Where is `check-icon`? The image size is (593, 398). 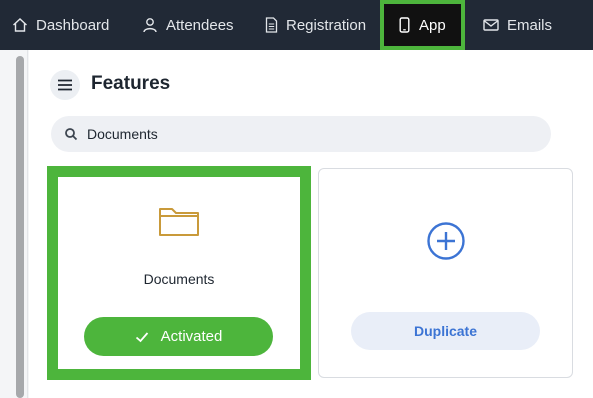
check-icon is located at coordinates (142, 337).